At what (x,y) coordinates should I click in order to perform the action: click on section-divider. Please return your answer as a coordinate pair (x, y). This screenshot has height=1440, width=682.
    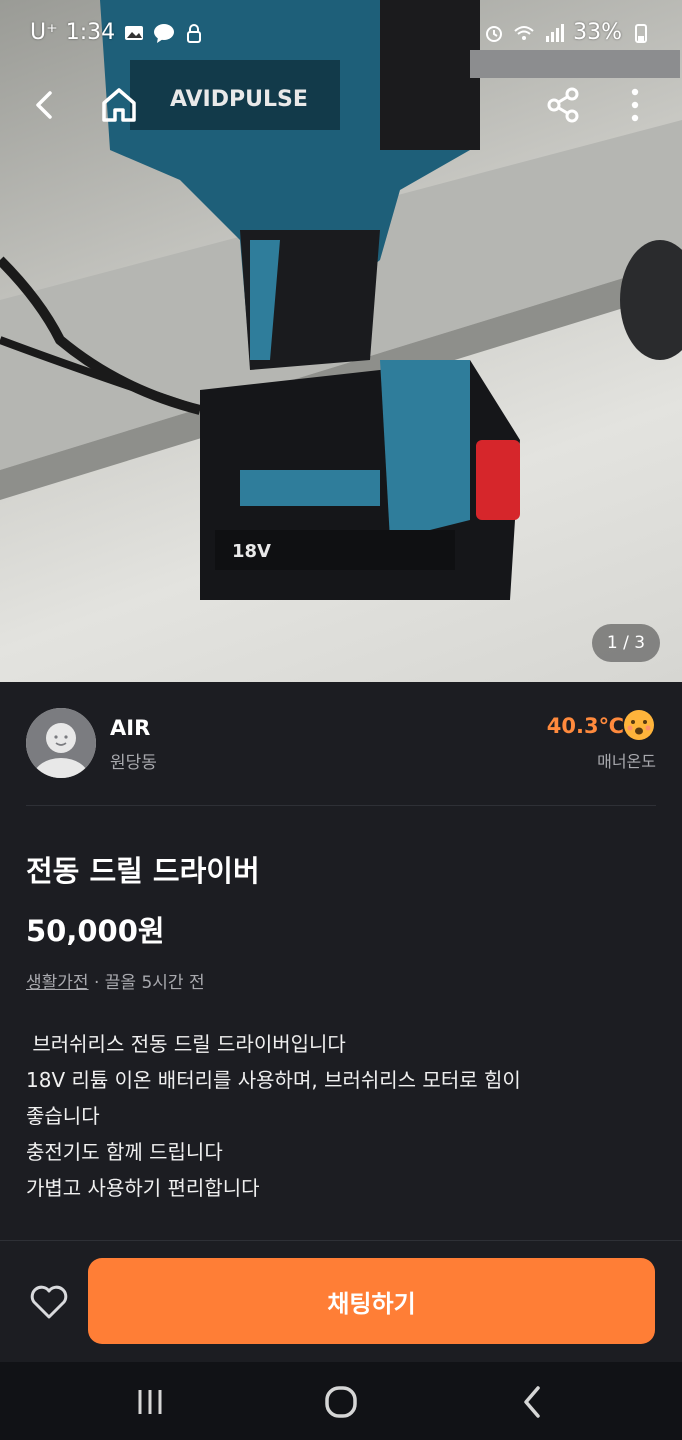
    Looking at the image, I should click on (341, 805).